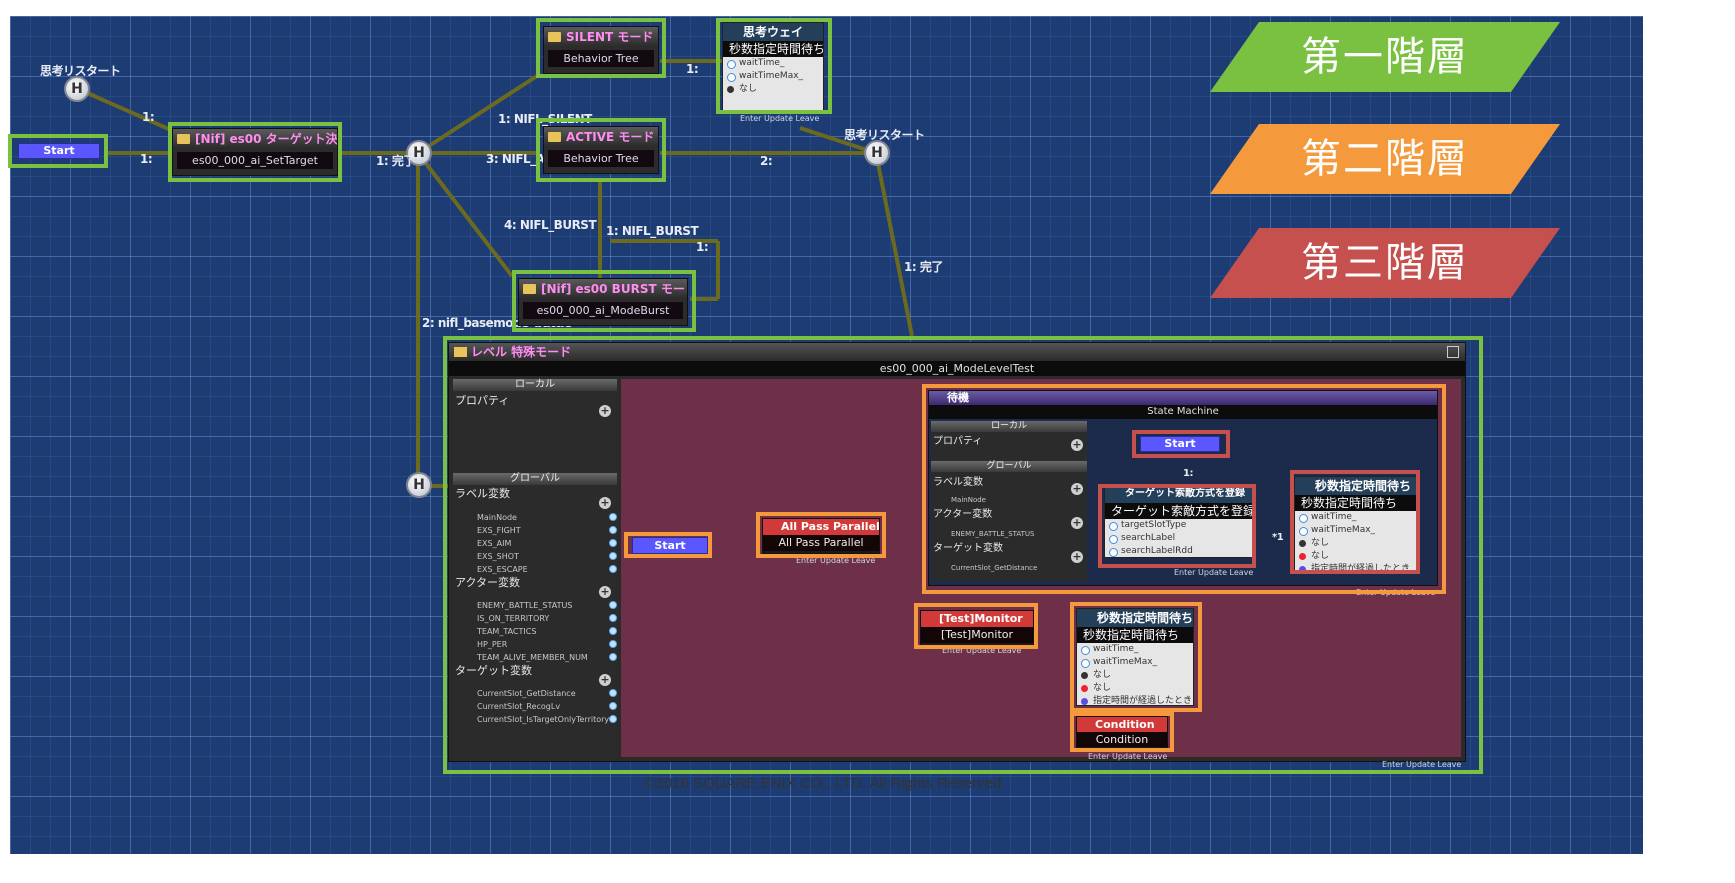 This screenshot has width=1735, height=883. I want to click on edge-label: 4: NIFL_BURST, so click(550, 225).